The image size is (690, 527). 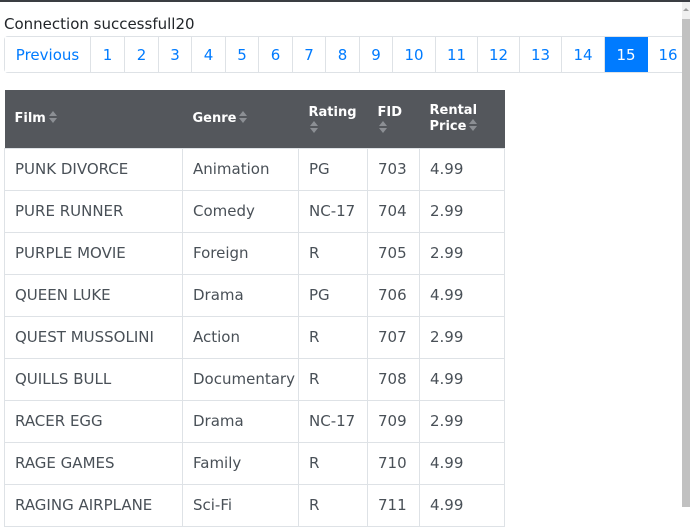 I want to click on cell-film: PURE RUNNER, so click(x=93, y=211).